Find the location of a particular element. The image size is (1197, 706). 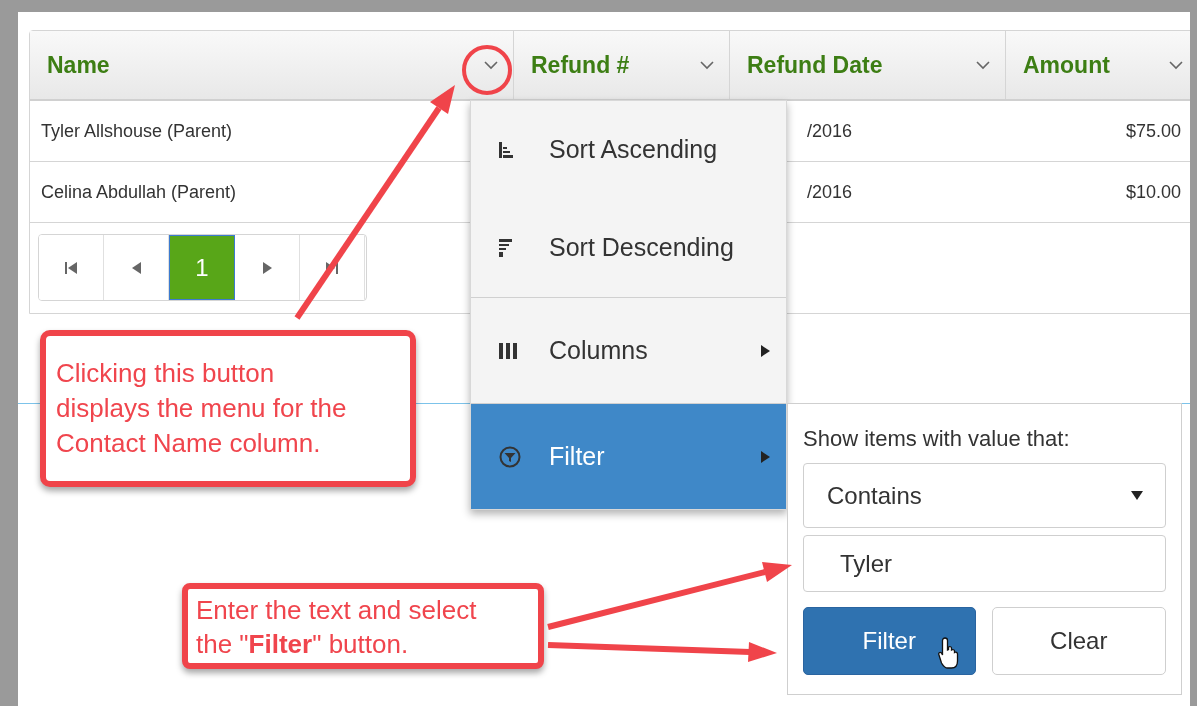

operator-dropdown: Contains is located at coordinates (984, 495).